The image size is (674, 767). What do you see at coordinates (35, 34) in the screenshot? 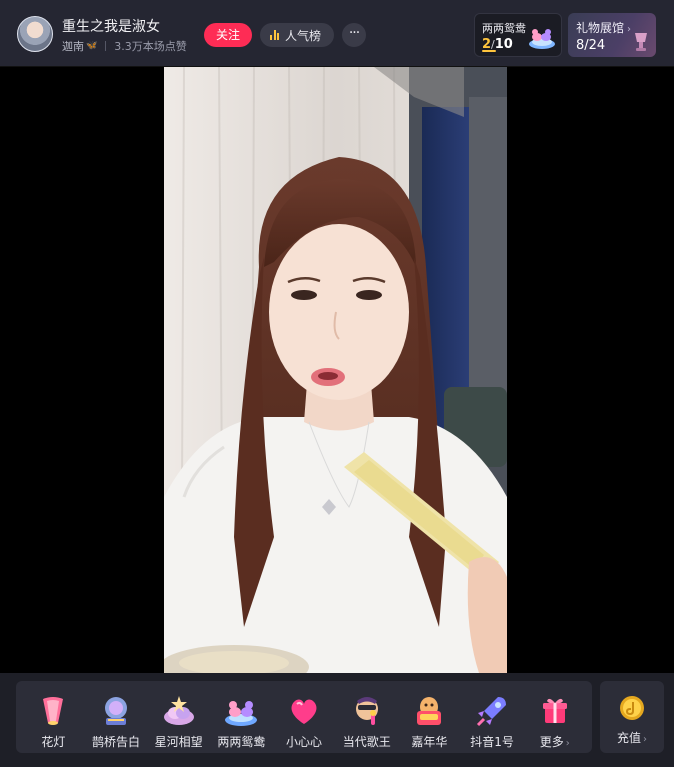
I see `streamer-avatar` at bounding box center [35, 34].